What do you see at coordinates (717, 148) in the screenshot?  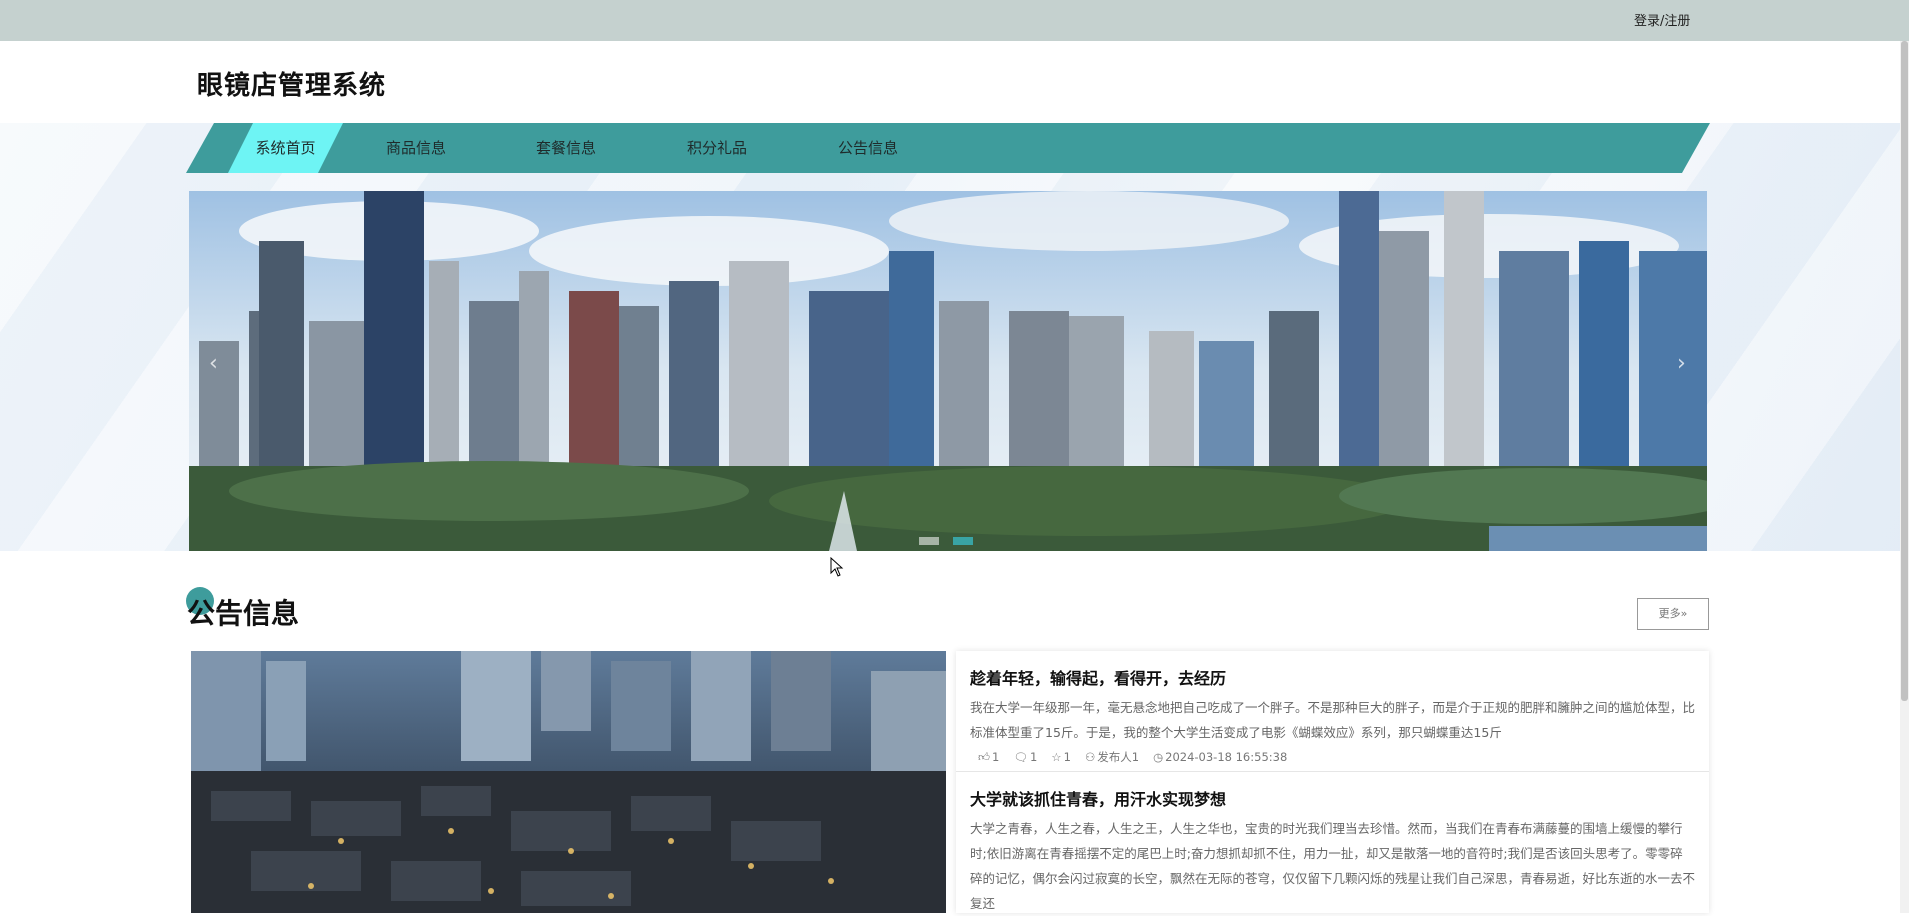 I see `nav-item-gifts: 积分礼品` at bounding box center [717, 148].